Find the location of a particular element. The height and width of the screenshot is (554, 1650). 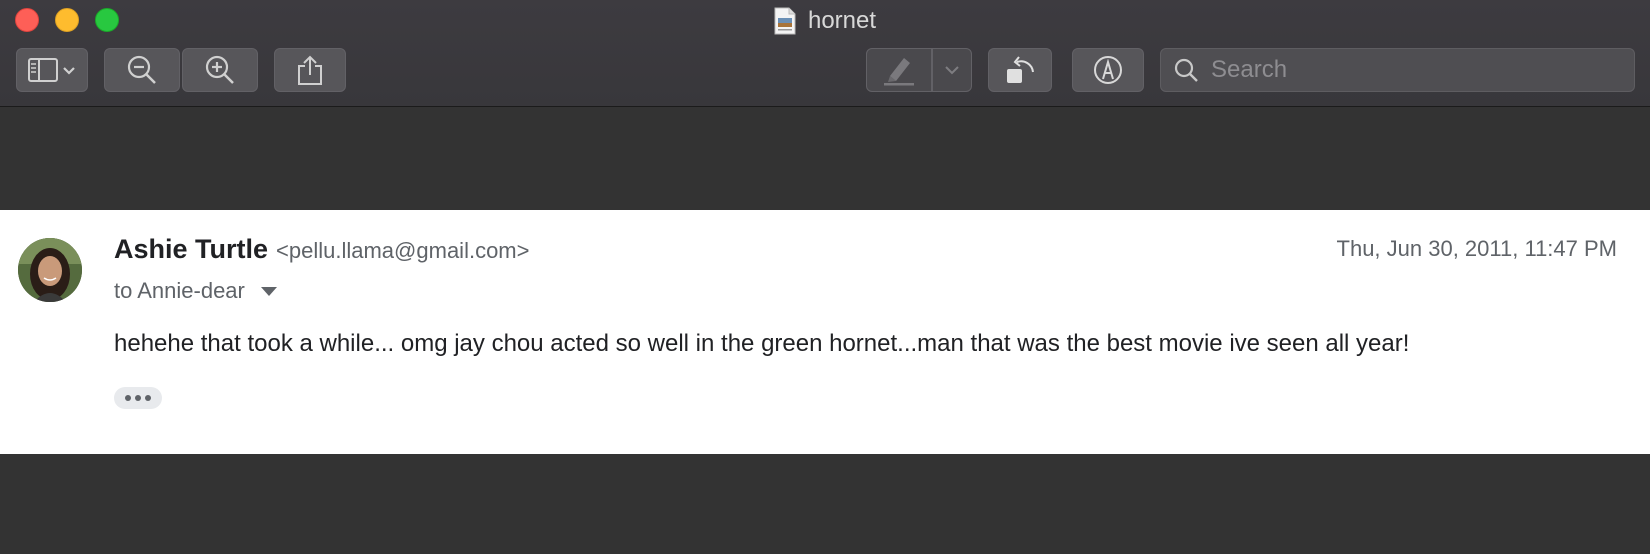

zoom-in-icon is located at coordinates (219, 69).